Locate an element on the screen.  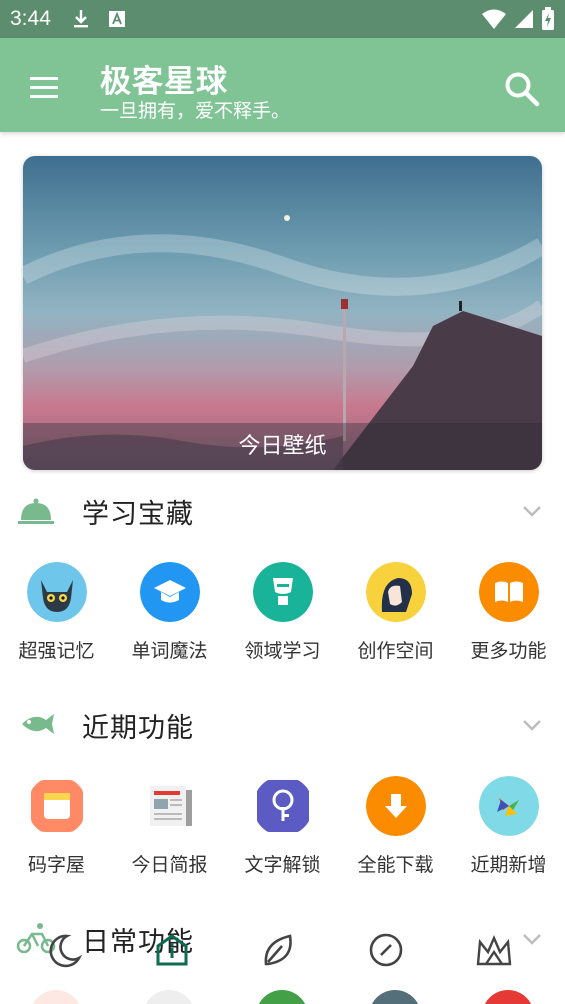
status-time: 3:44 is located at coordinates (30, 18).